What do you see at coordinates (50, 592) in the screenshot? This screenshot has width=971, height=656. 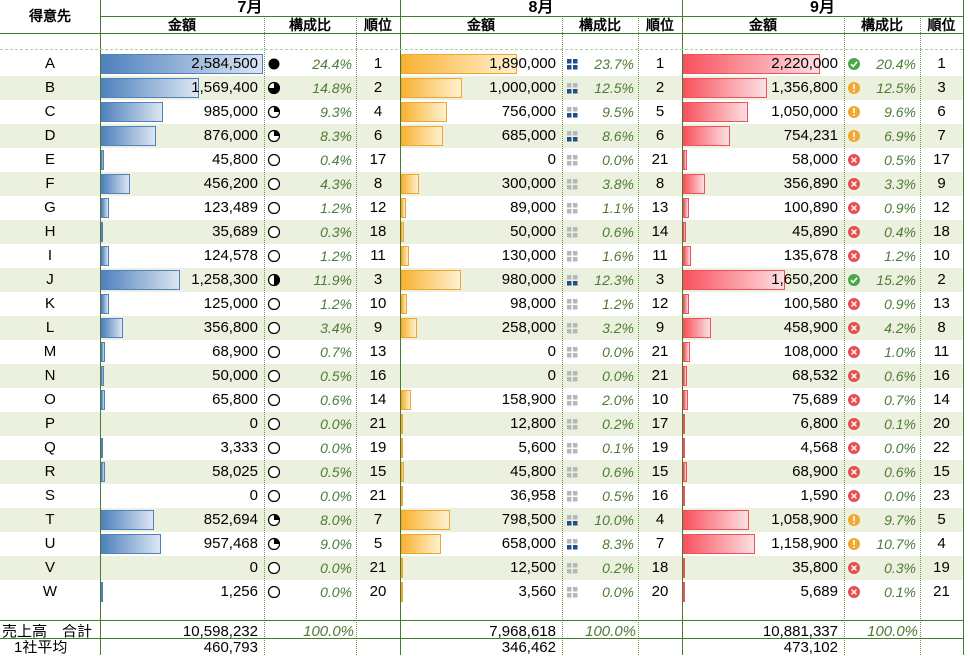 I see `customer-name: W` at bounding box center [50, 592].